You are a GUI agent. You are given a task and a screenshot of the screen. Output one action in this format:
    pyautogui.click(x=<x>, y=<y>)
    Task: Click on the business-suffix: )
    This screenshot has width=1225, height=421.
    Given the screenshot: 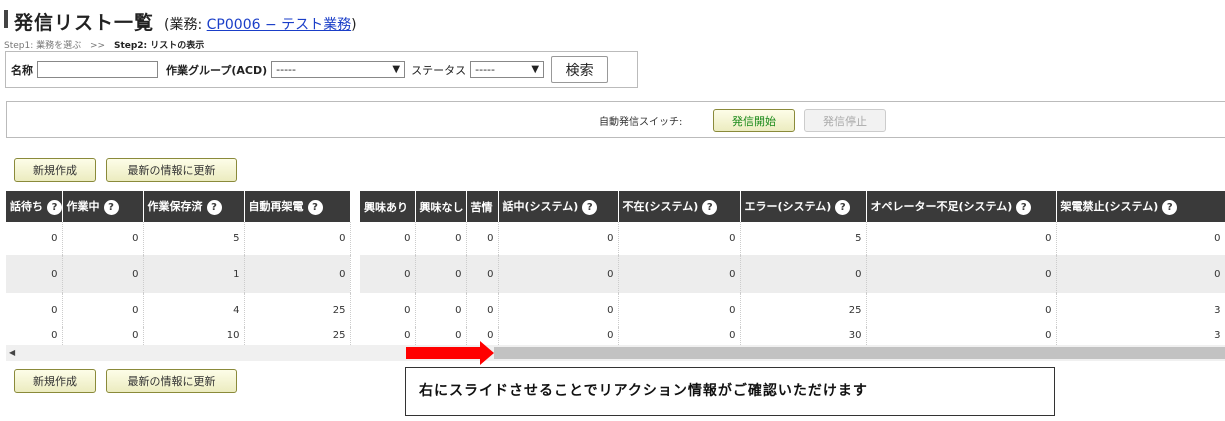 What is the action you would take?
    pyautogui.click(x=354, y=25)
    